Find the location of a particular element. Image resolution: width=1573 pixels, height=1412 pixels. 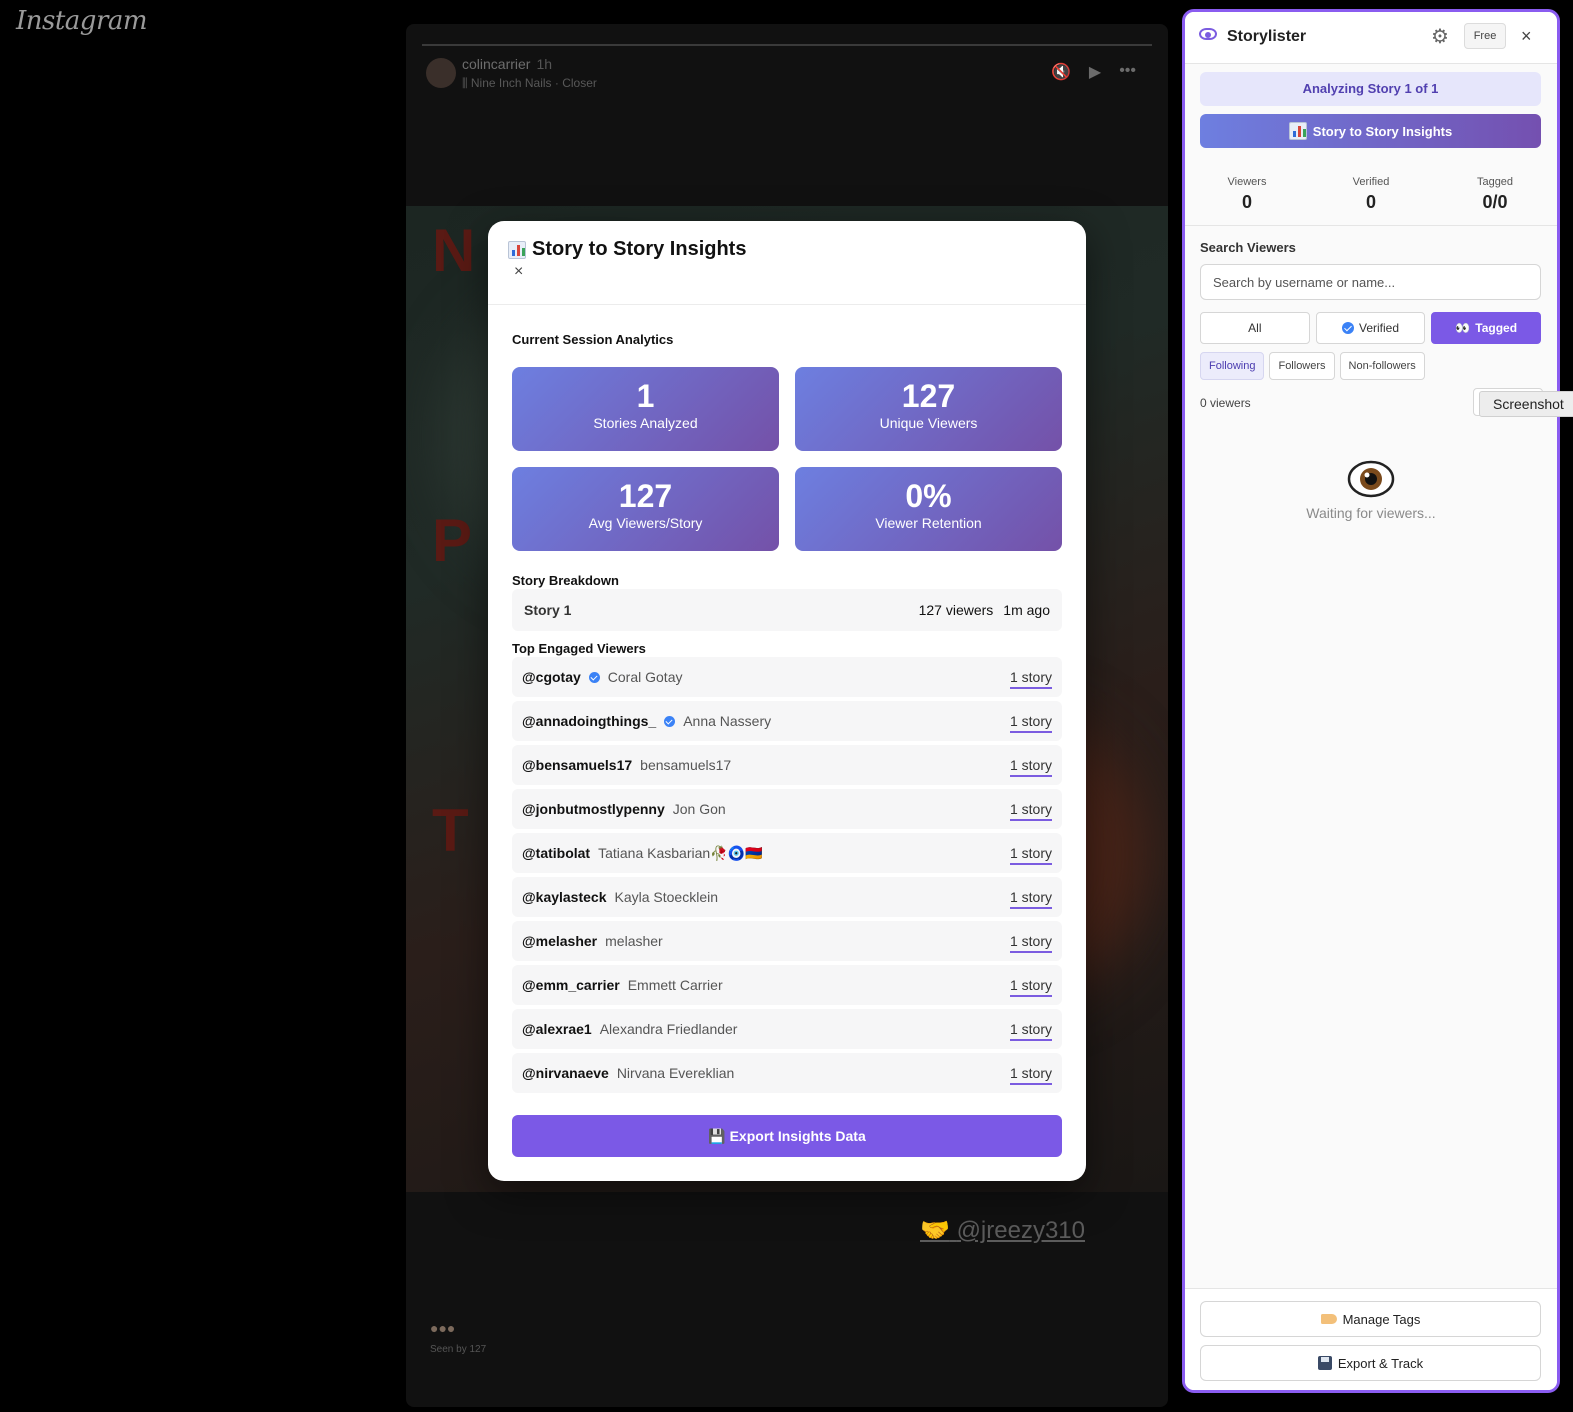

modal-header: Story to Story Insights × is located at coordinates (787, 263).